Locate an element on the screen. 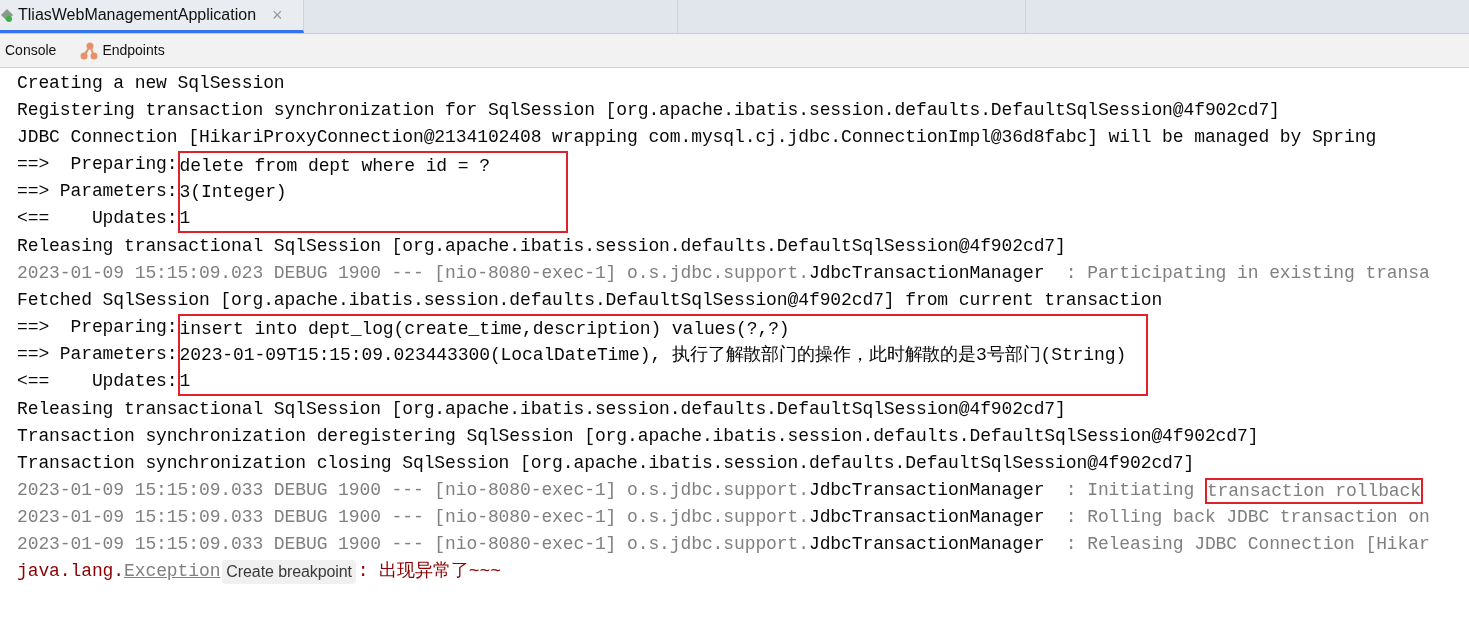  console-line: Registering transaction synchronization for SqlSession [org.apache.ibatis.session.defaults.DefaultSqlSession@4f902cd7] is located at coordinates (648, 110).